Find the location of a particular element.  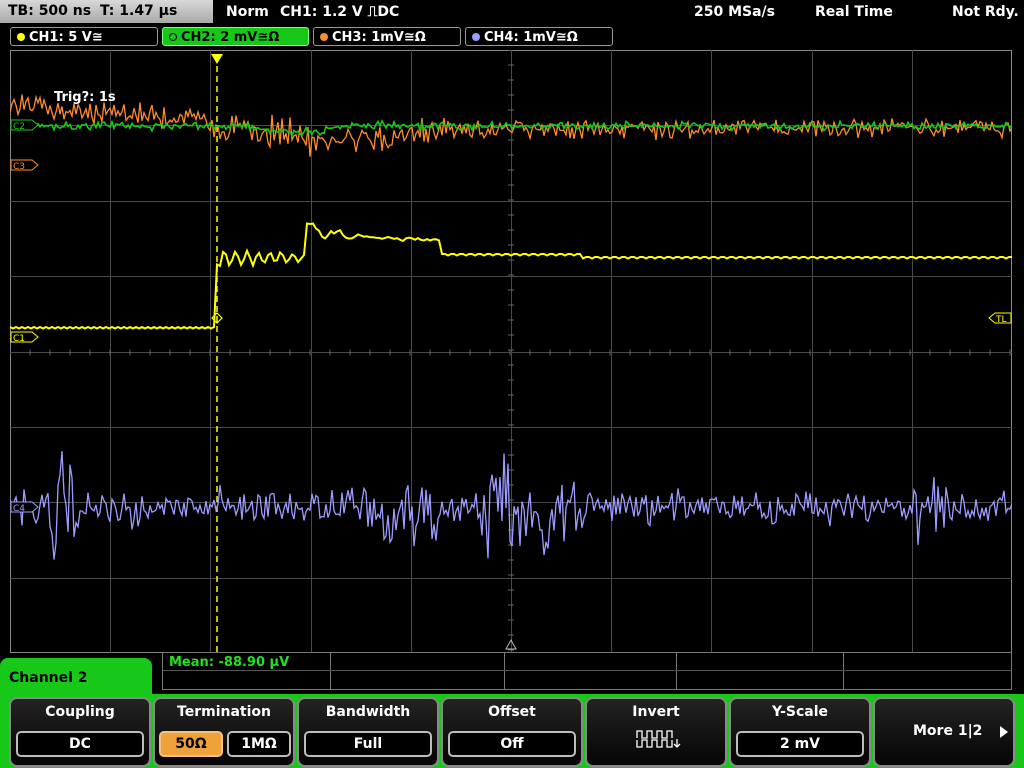

ch3-color-dot is located at coordinates (324, 37).